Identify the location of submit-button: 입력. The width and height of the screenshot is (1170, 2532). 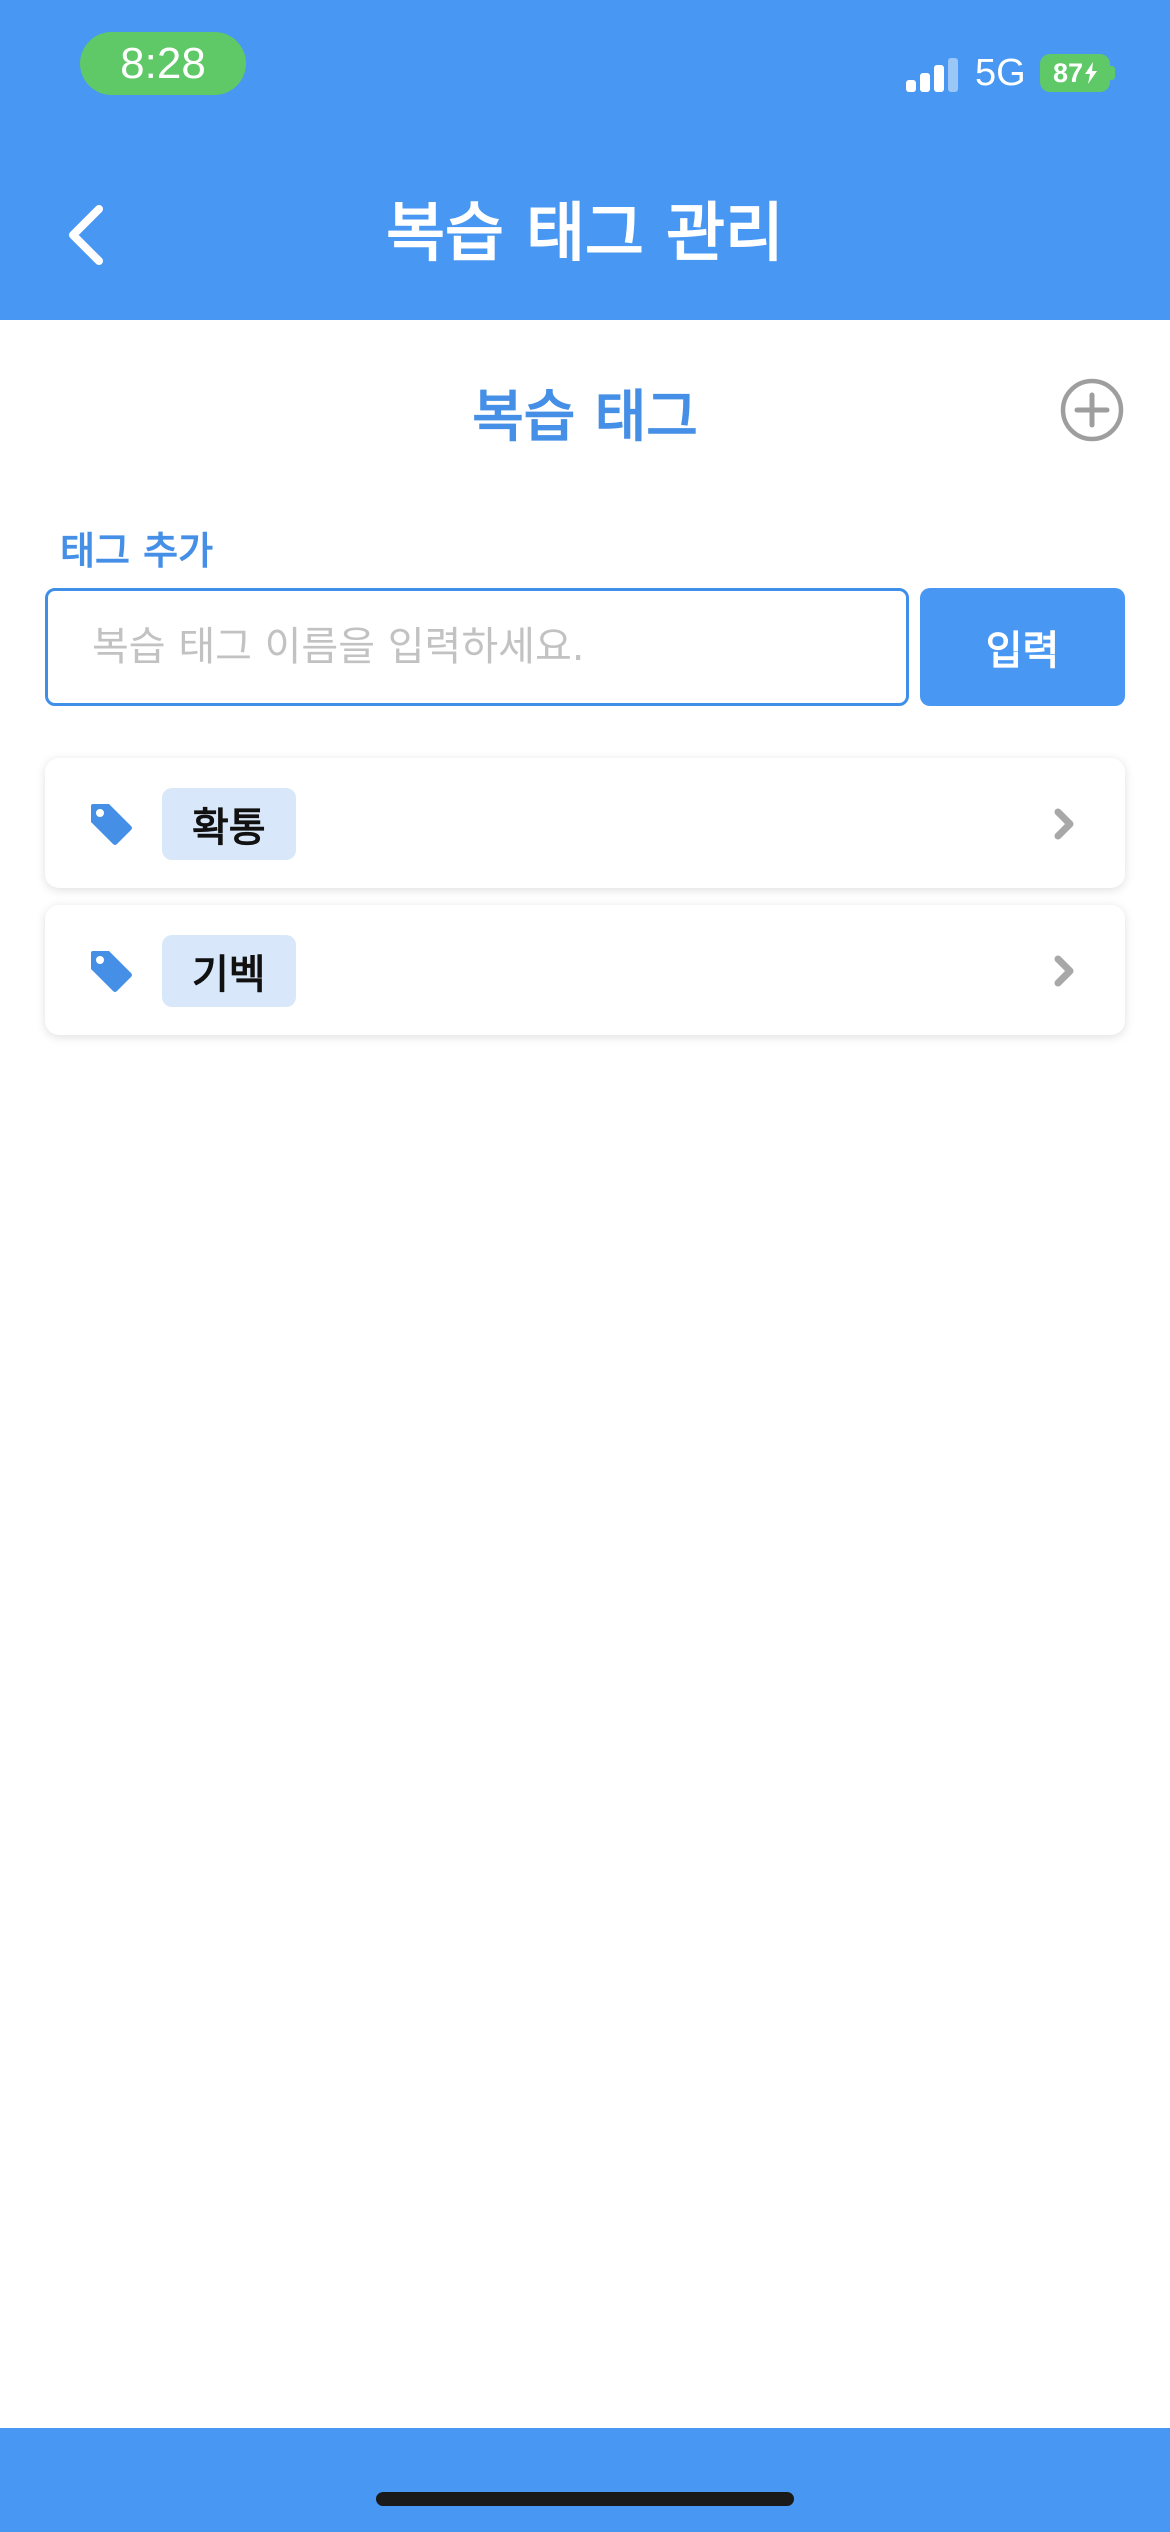
(1022, 647).